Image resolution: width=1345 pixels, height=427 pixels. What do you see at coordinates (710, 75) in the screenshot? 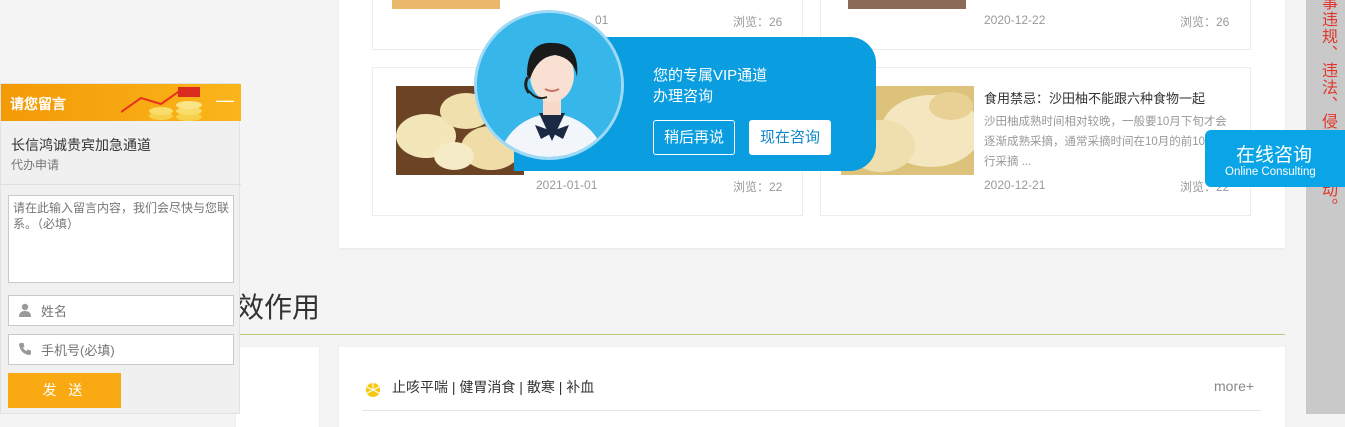
I see `vip-title-line1: 您的专属VIP通道` at bounding box center [710, 75].